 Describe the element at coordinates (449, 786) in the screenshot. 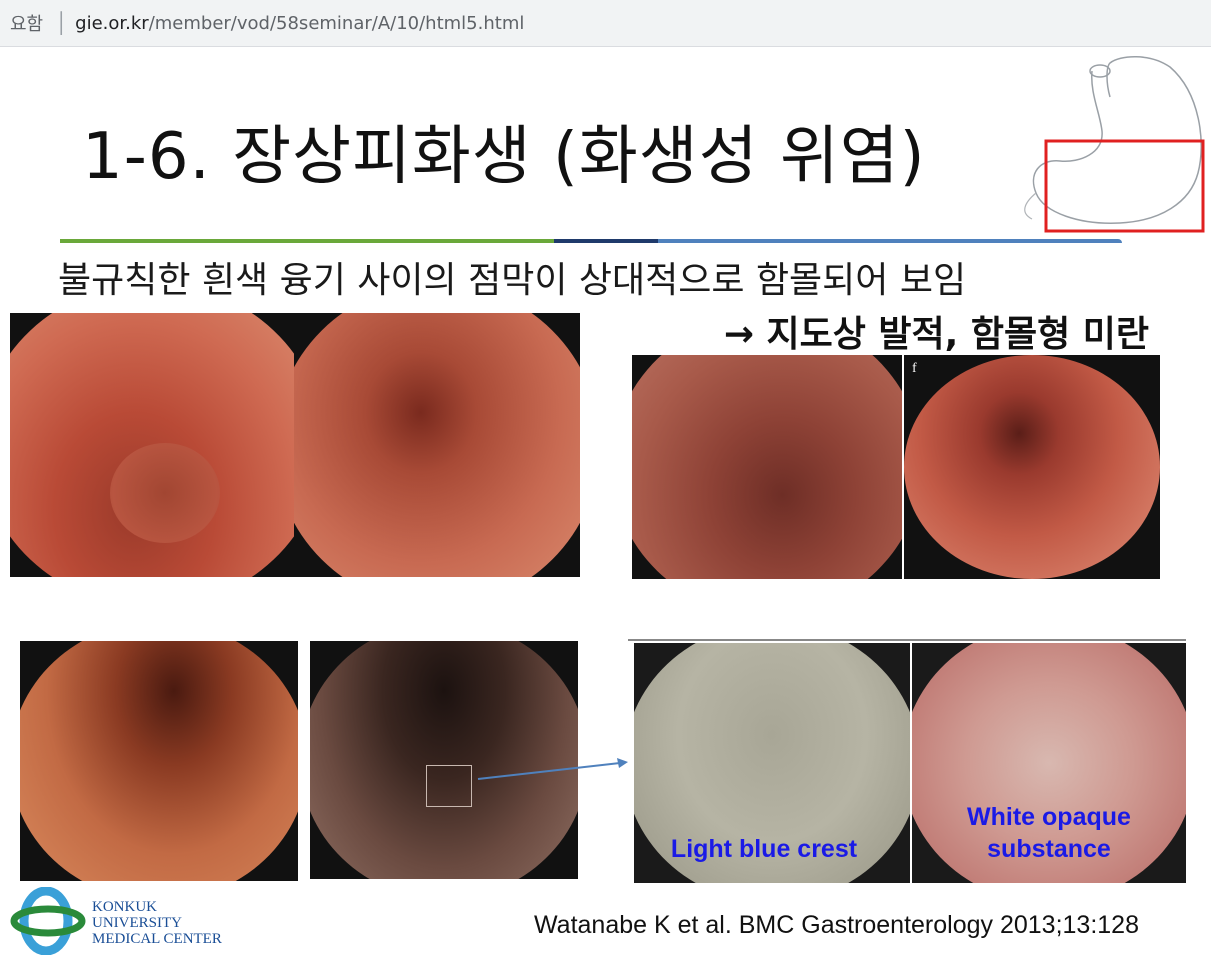

I see `magnified-region-box` at that location.